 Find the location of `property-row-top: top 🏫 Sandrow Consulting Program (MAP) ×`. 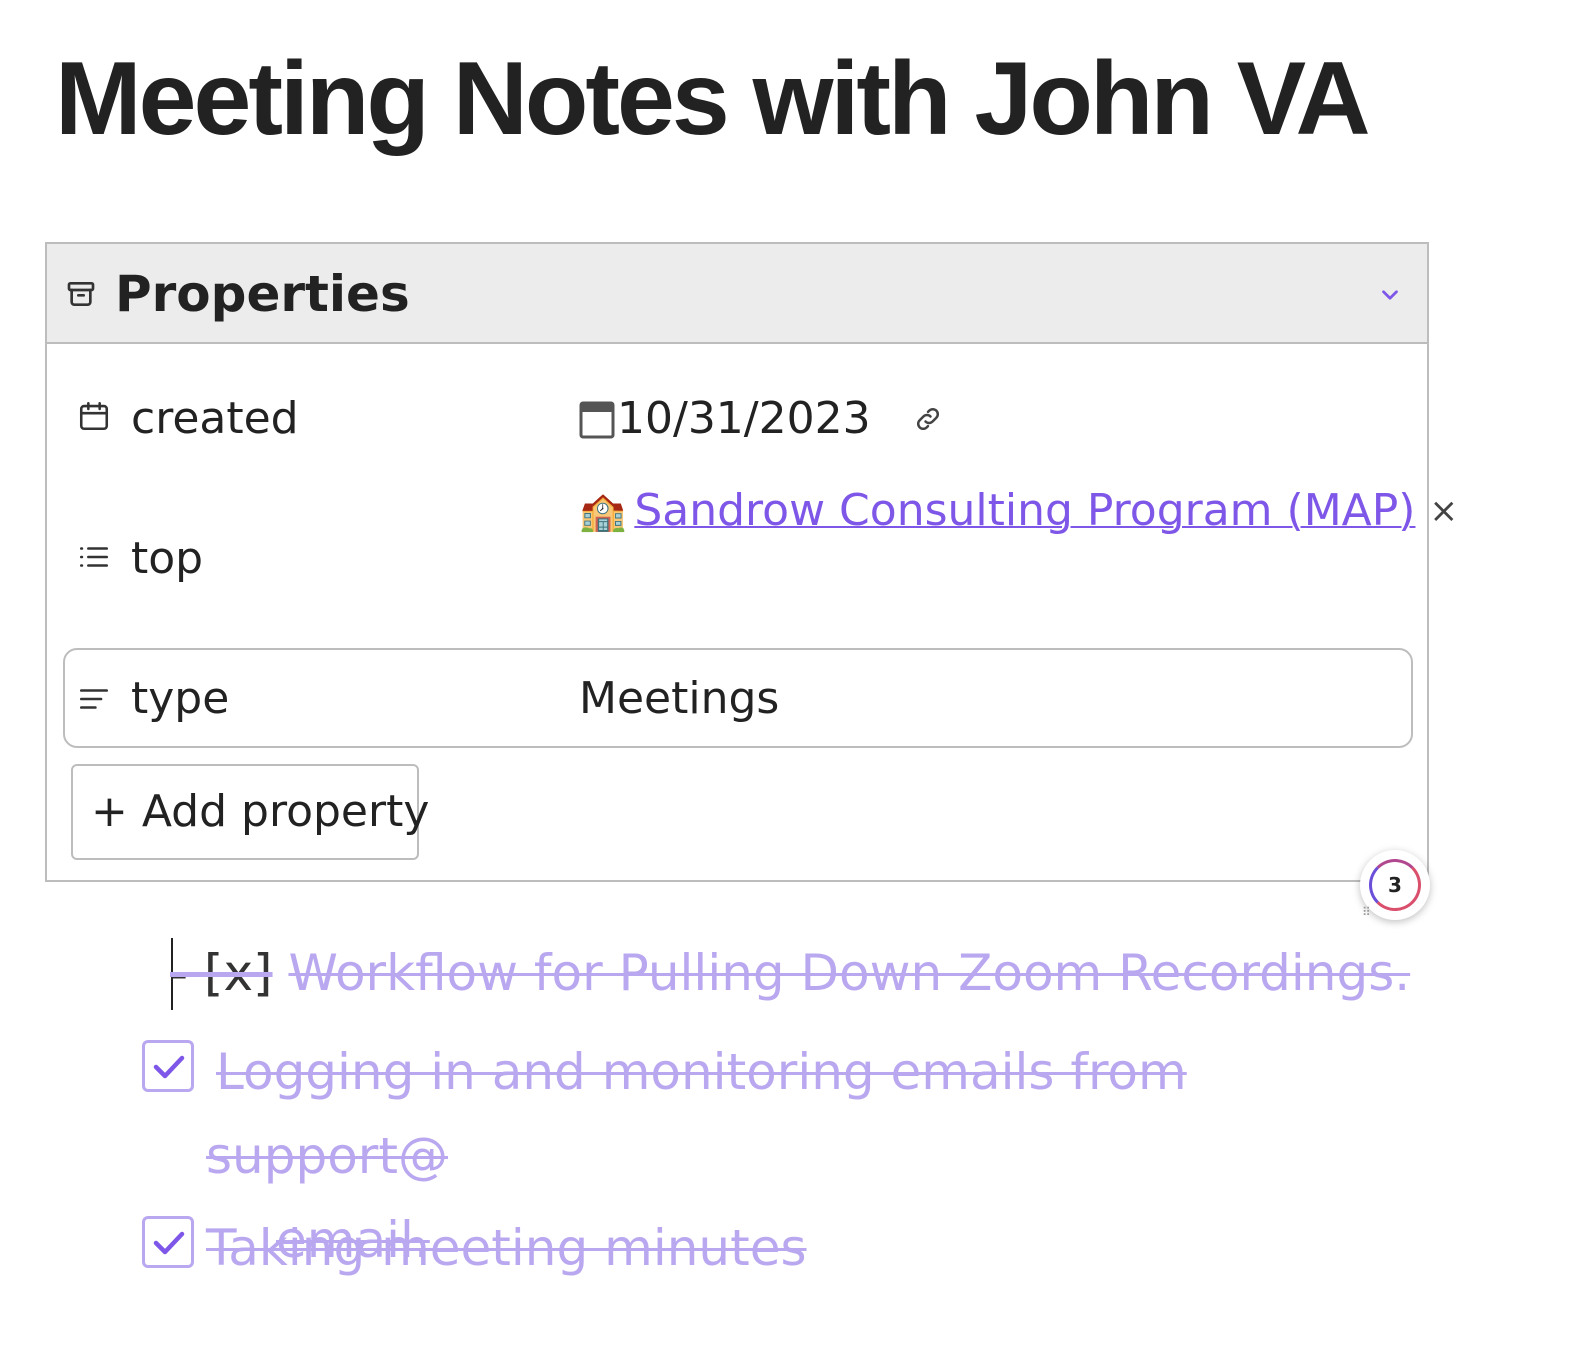

property-row-top: top 🏫 Sandrow Consulting Program (MAP) × is located at coordinates (760, 556).